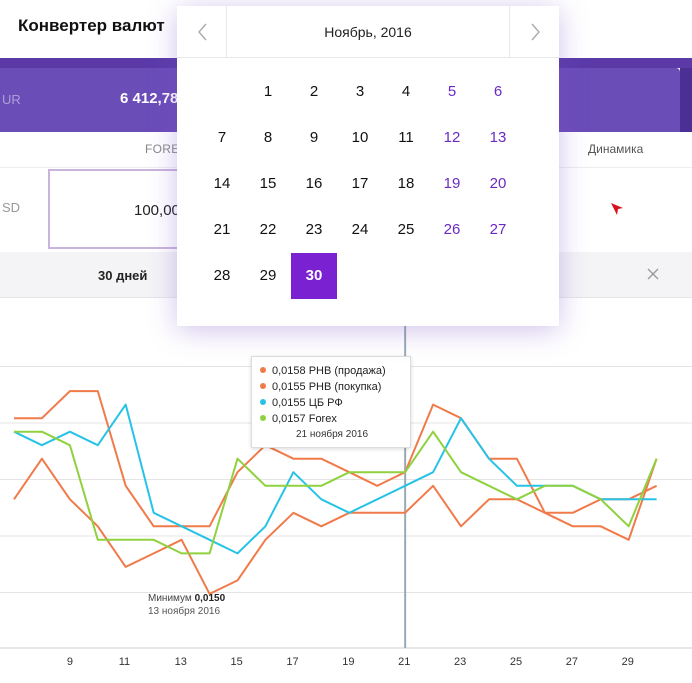  I want to click on tooltip-row: 0,0155 ЦБ РФ, so click(301, 403).